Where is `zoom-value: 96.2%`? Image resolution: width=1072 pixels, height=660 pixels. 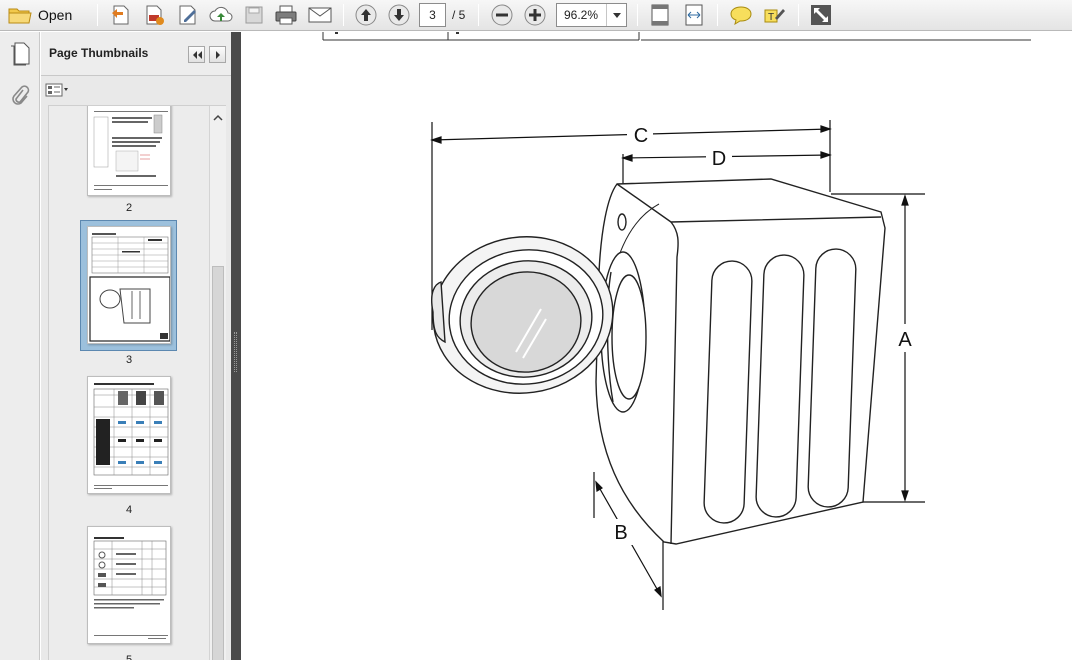
zoom-value: 96.2% is located at coordinates (581, 15).